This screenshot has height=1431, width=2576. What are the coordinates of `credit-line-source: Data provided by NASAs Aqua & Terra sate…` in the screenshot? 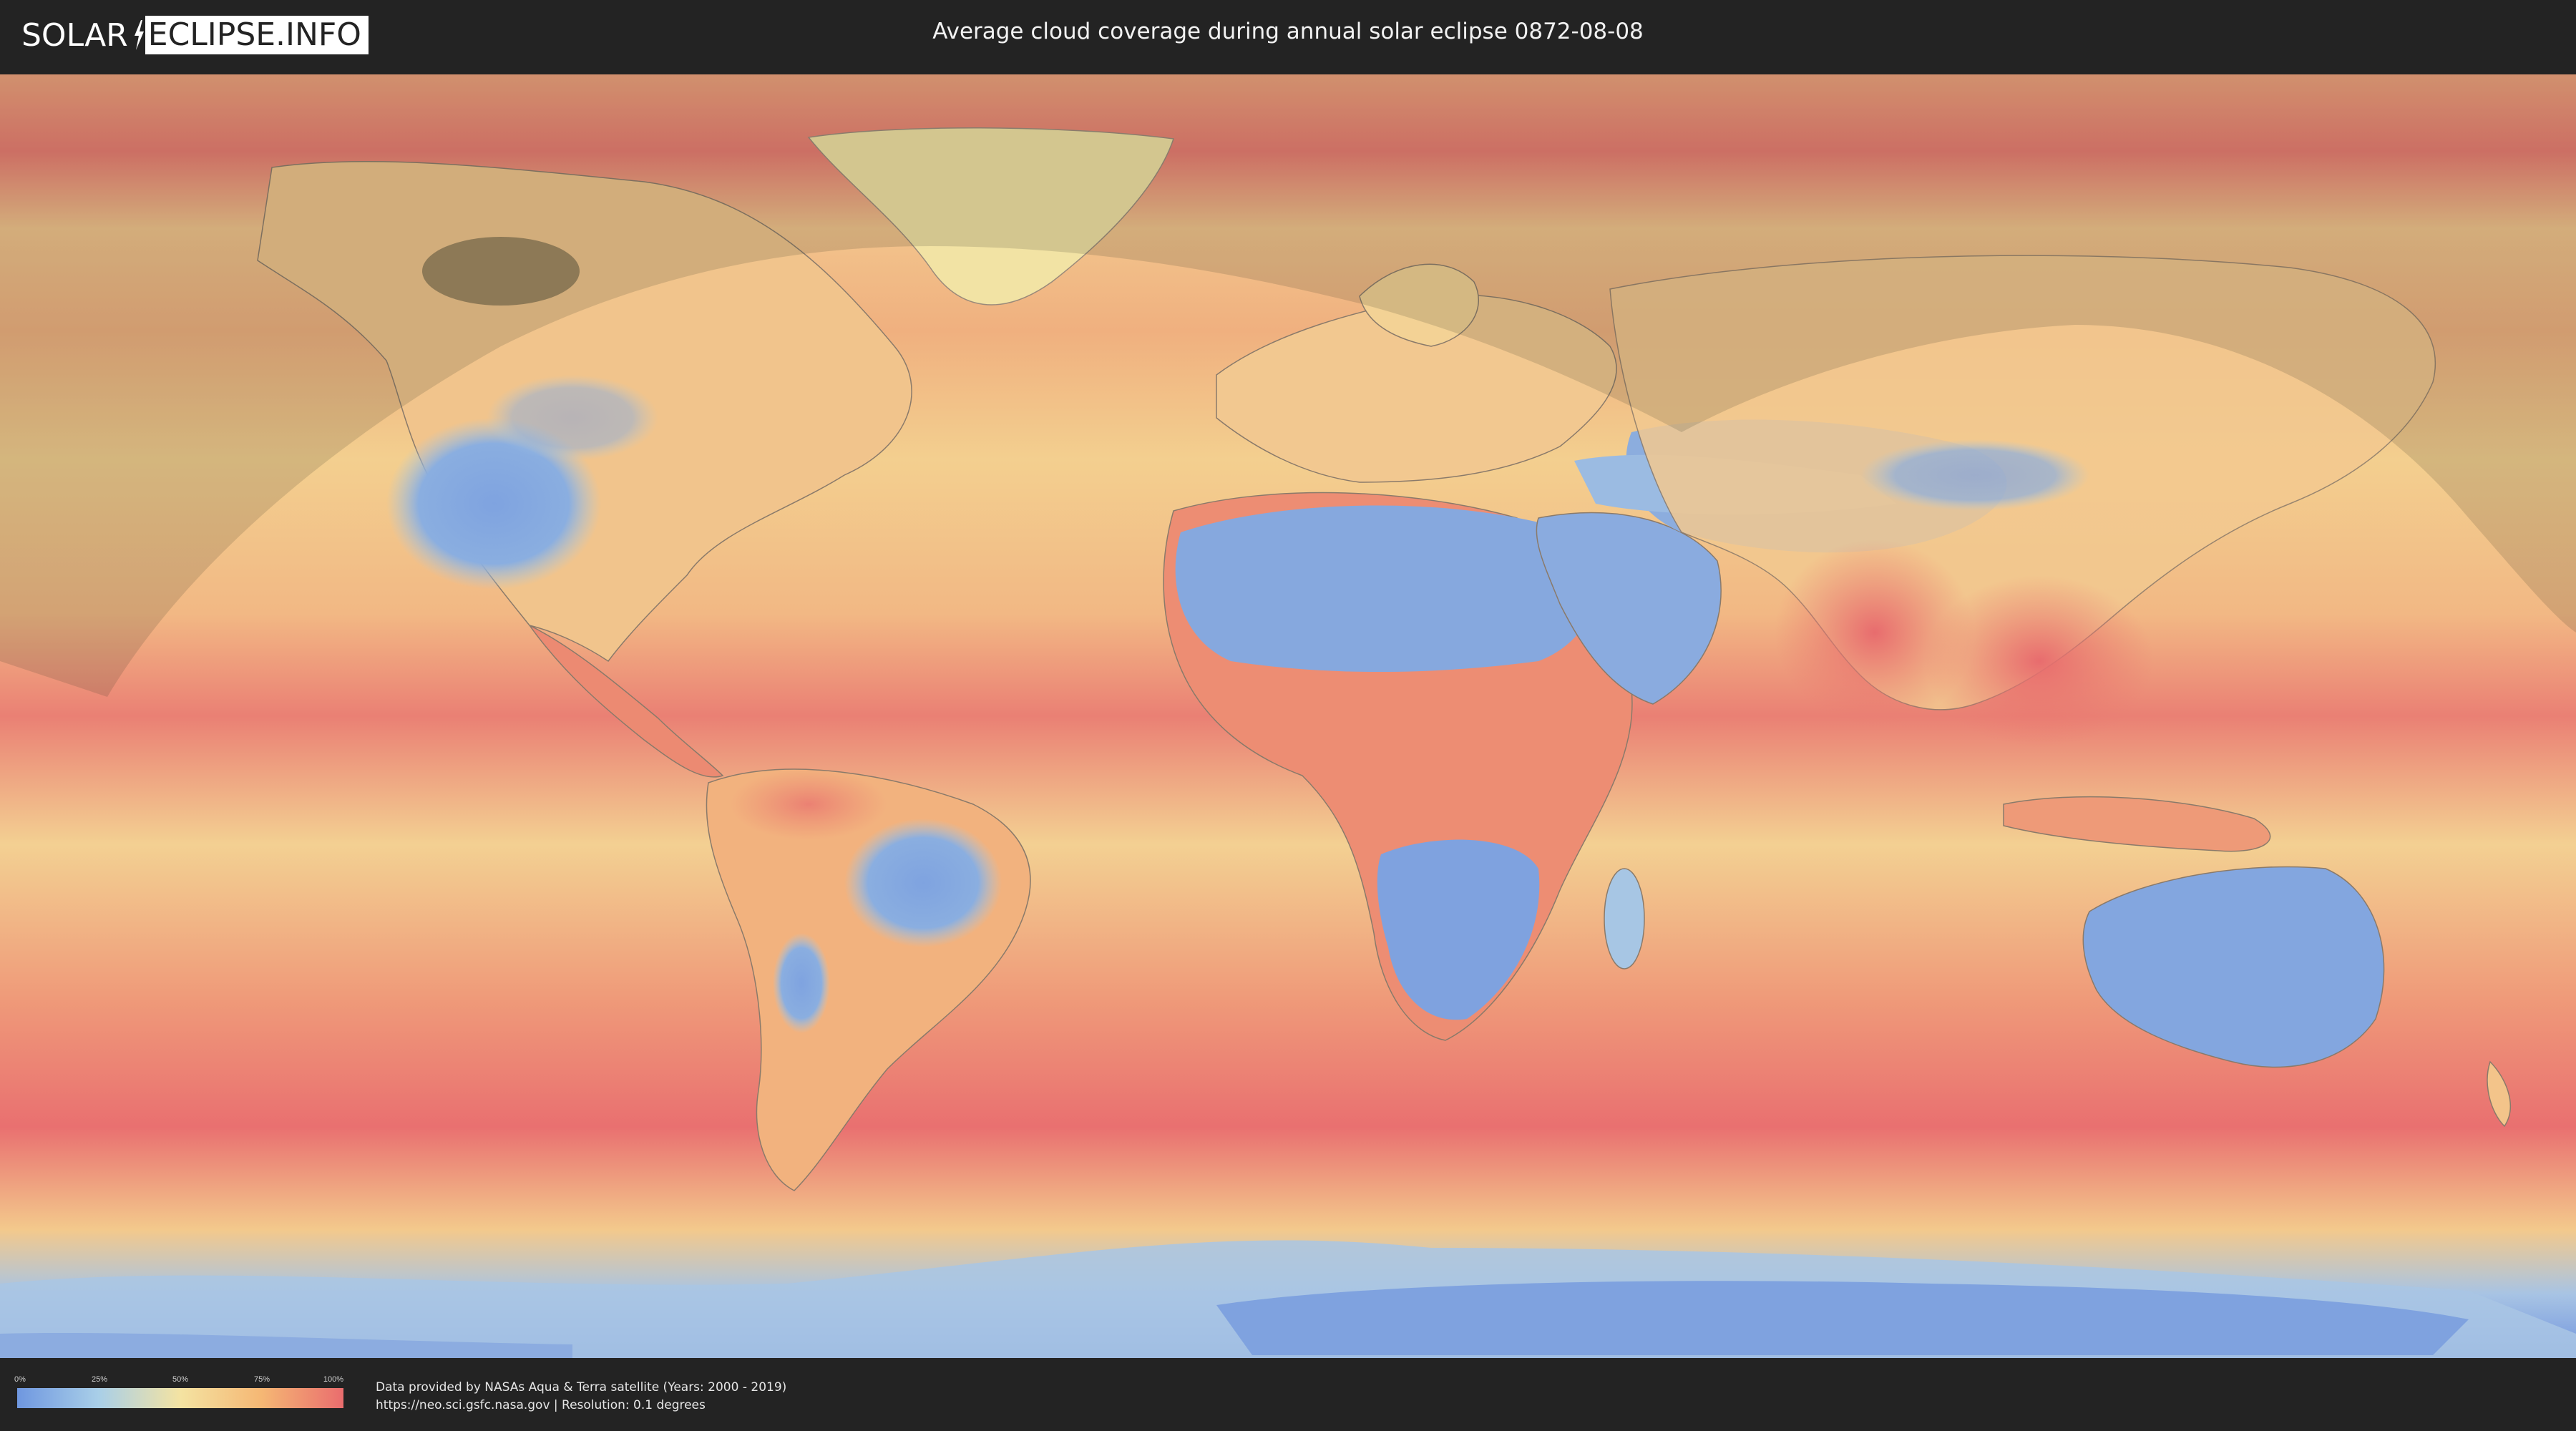 It's located at (581, 1387).